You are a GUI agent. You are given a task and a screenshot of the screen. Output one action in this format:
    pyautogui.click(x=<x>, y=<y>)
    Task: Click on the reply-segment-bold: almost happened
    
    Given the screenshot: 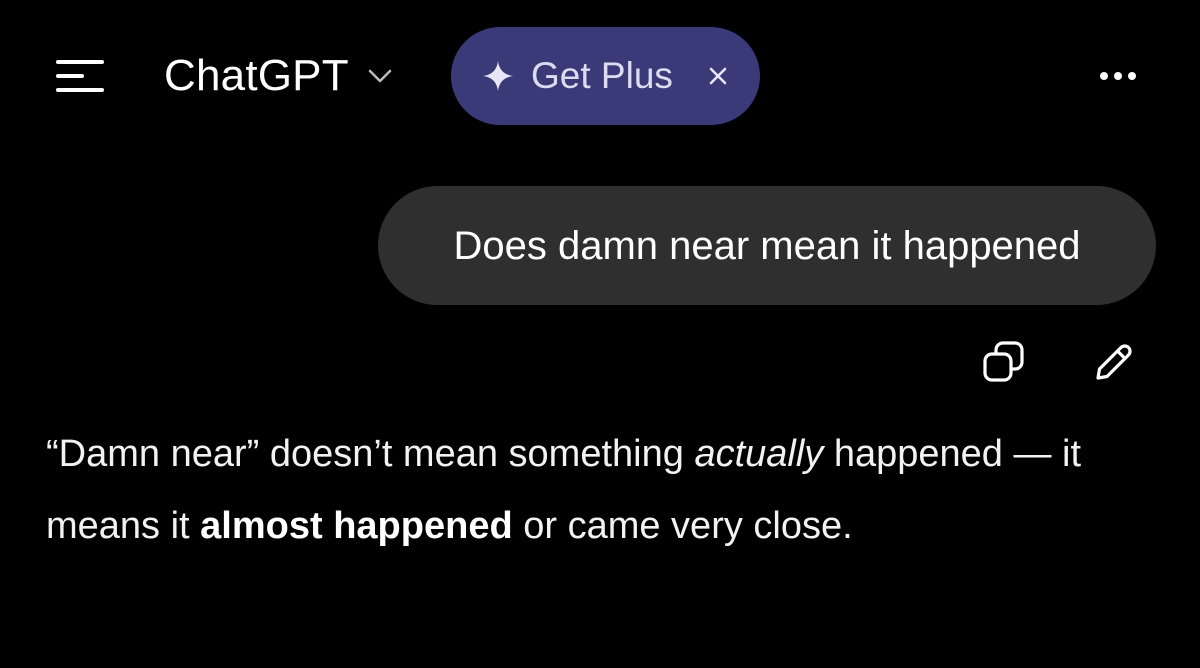 What is the action you would take?
    pyautogui.click(x=356, y=526)
    